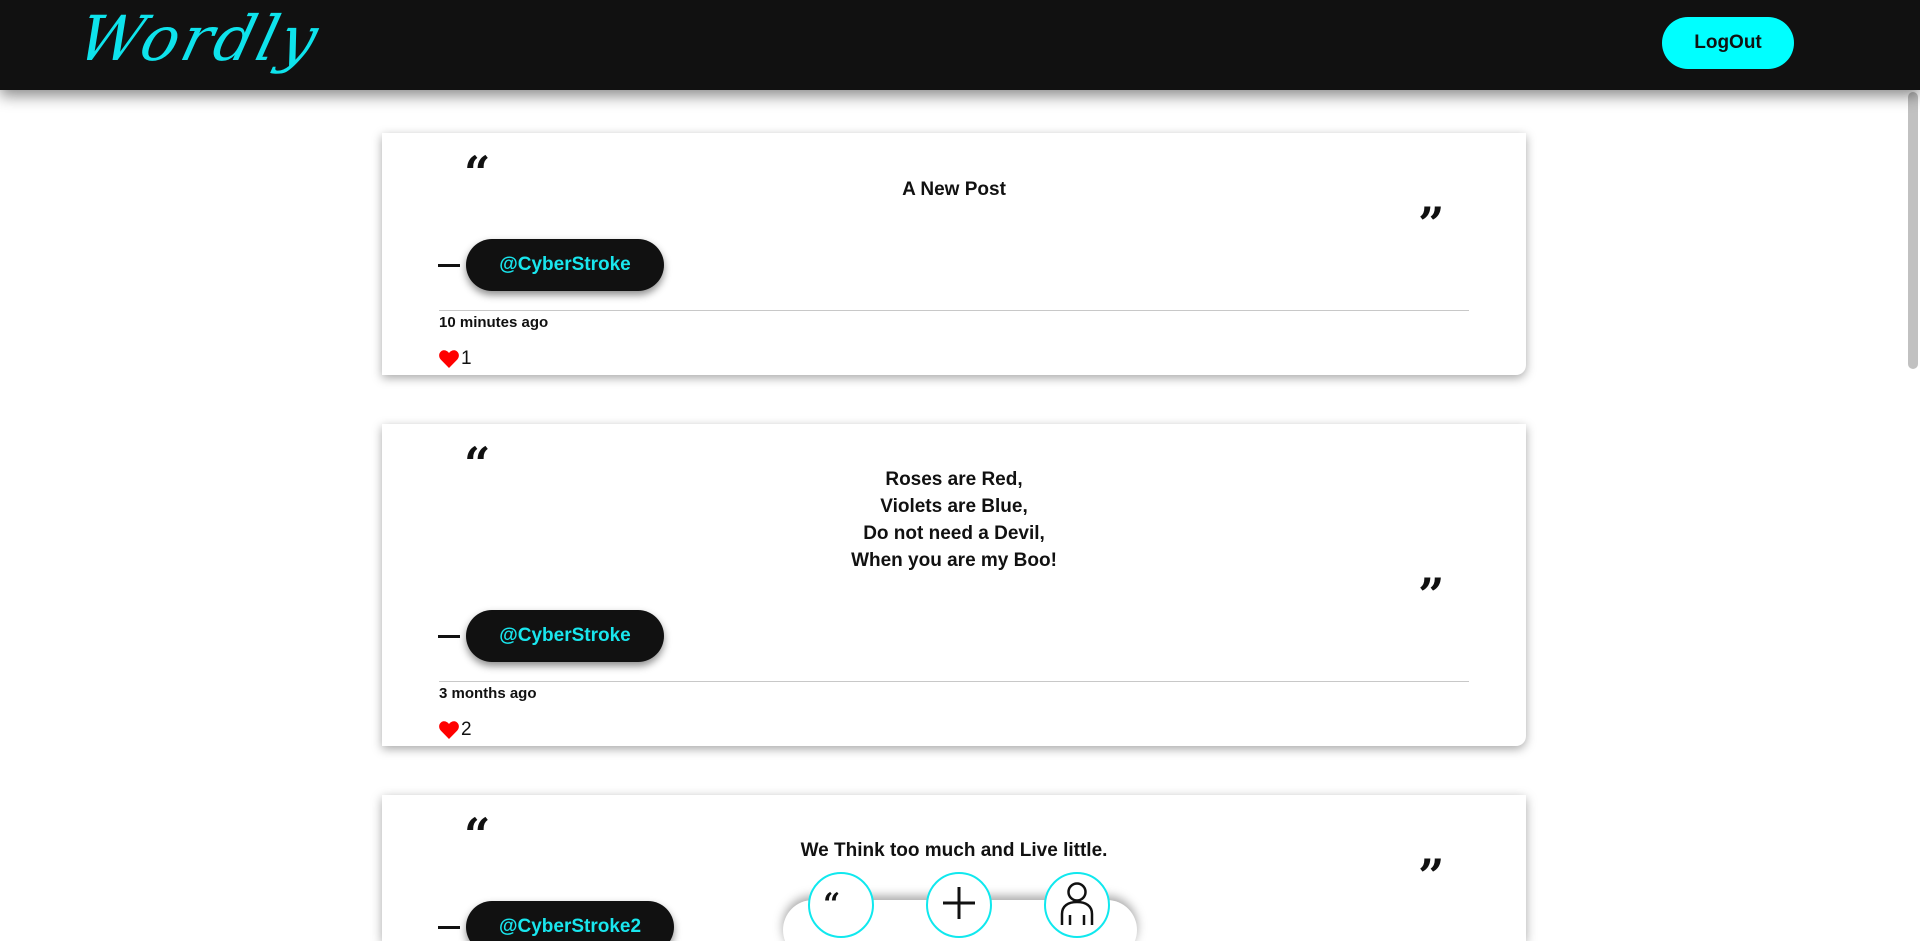 The image size is (1920, 941). What do you see at coordinates (960, 45) in the screenshot?
I see `top-navbar: Wordly LogOut` at bounding box center [960, 45].